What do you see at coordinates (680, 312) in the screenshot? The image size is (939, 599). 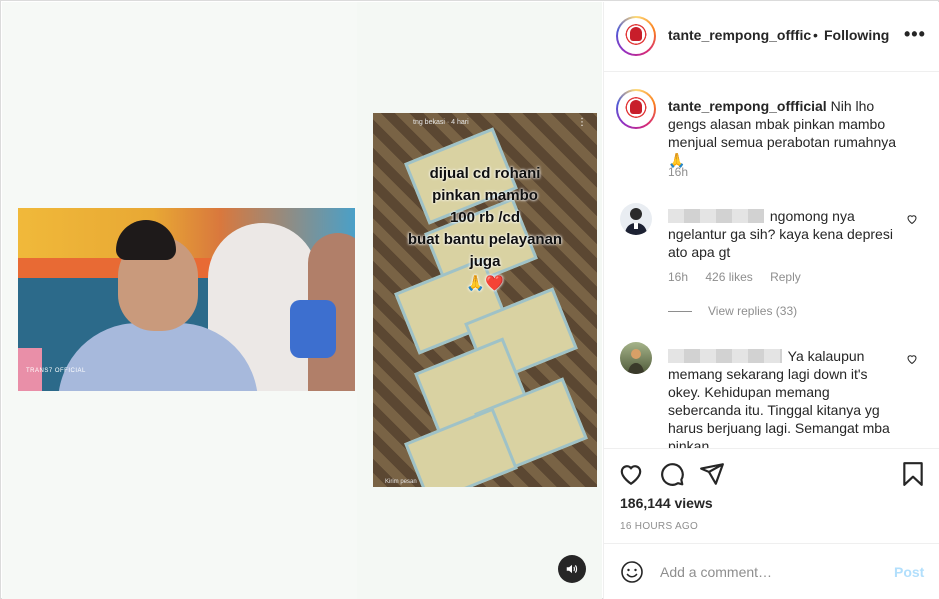 I see `replies-divider` at bounding box center [680, 312].